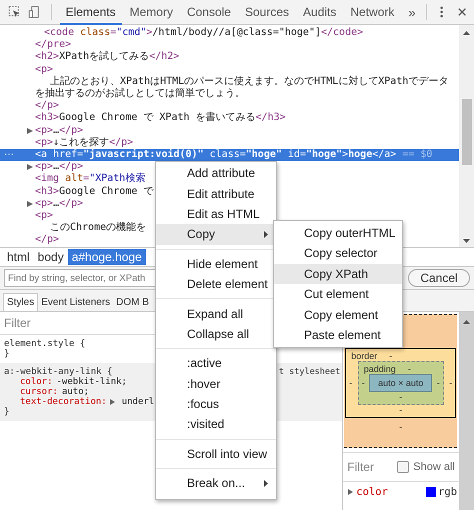 Image resolution: width=474 pixels, height=510 pixels. What do you see at coordinates (76, 392) in the screenshot?
I see `property-value: auto;` at bounding box center [76, 392].